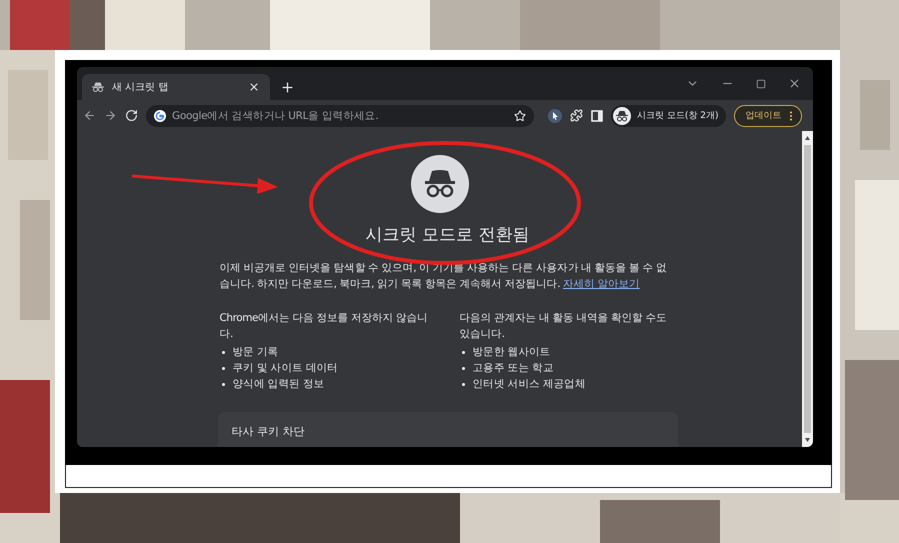 Image resolution: width=899 pixels, height=543 pixels. What do you see at coordinates (328, 384) in the screenshot?
I see `list-item: 양식에 입력된 정보` at bounding box center [328, 384].